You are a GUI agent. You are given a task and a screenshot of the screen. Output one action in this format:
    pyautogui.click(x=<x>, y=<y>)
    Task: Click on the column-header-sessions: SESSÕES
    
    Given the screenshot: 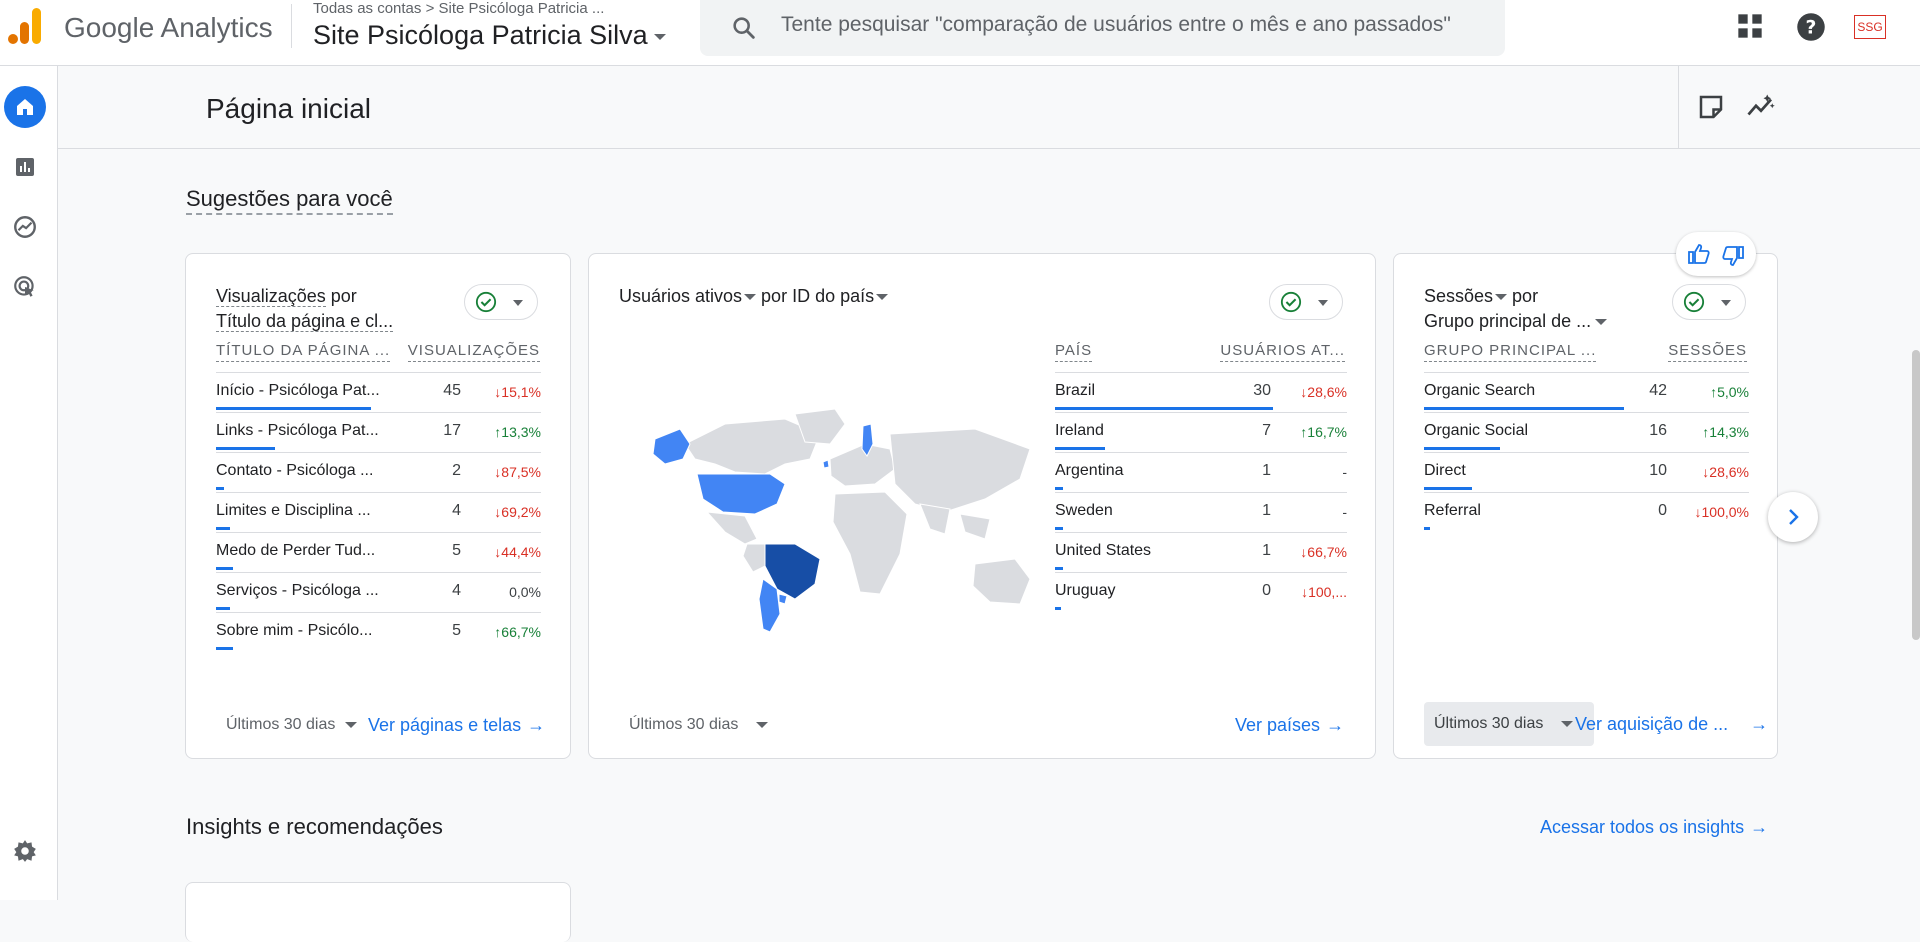 What is the action you would take?
    pyautogui.click(x=1707, y=352)
    